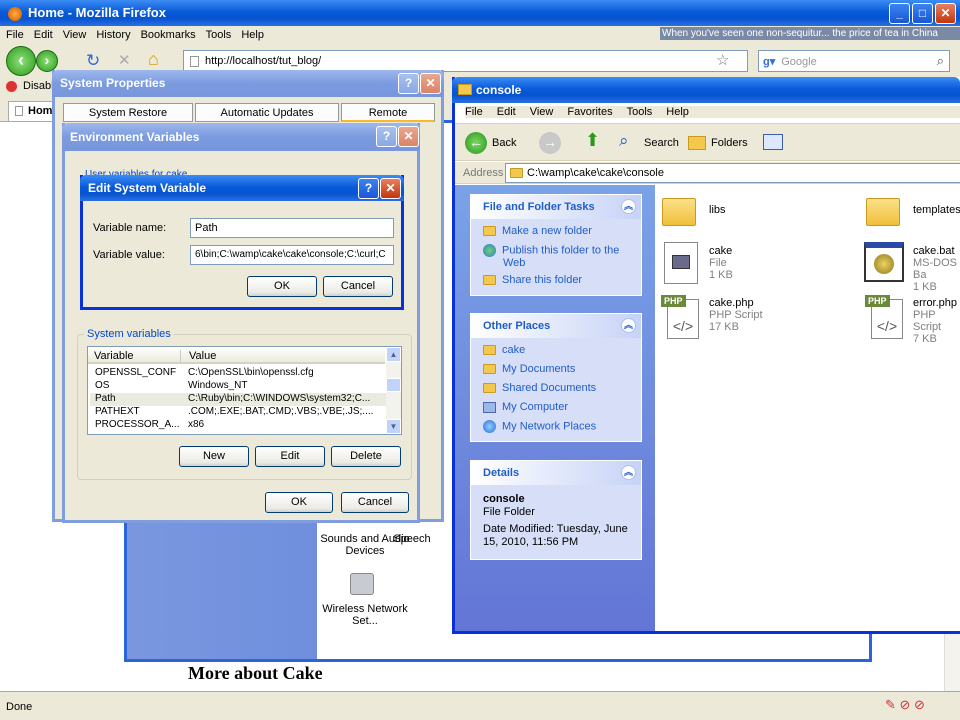 This screenshot has width=960, height=720. What do you see at coordinates (729, 143) in the screenshot?
I see `folders-label: Folders` at bounding box center [729, 143].